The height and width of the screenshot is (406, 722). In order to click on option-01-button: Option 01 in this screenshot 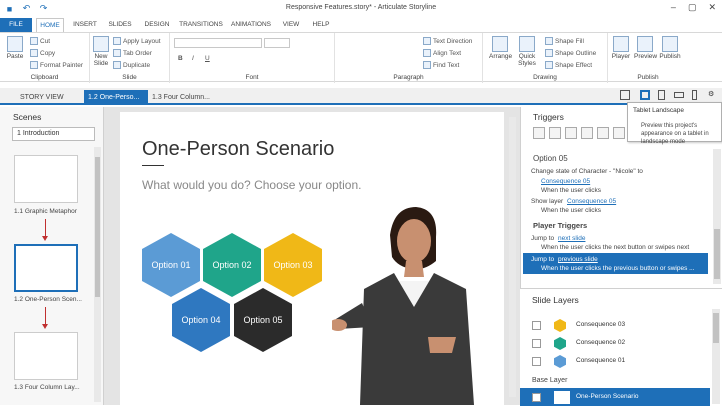, I will do `click(171, 265)`.